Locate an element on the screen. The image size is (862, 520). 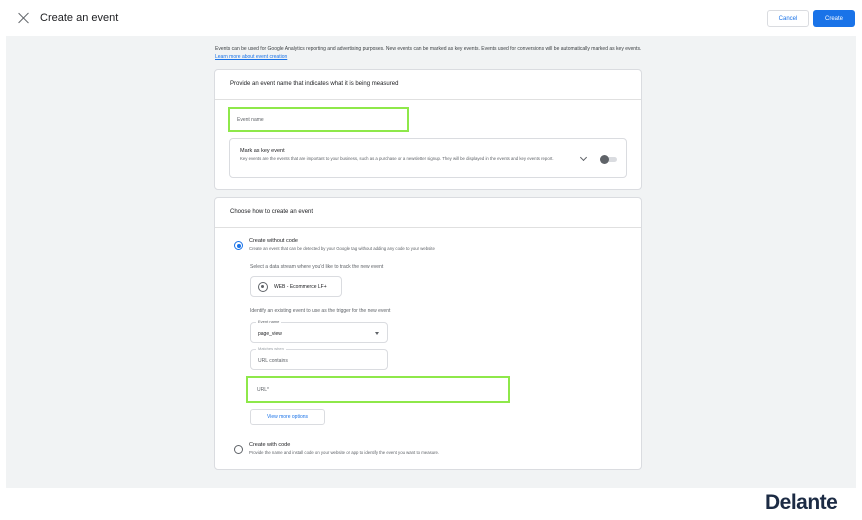
chevron-down-icon is located at coordinates (583, 157).